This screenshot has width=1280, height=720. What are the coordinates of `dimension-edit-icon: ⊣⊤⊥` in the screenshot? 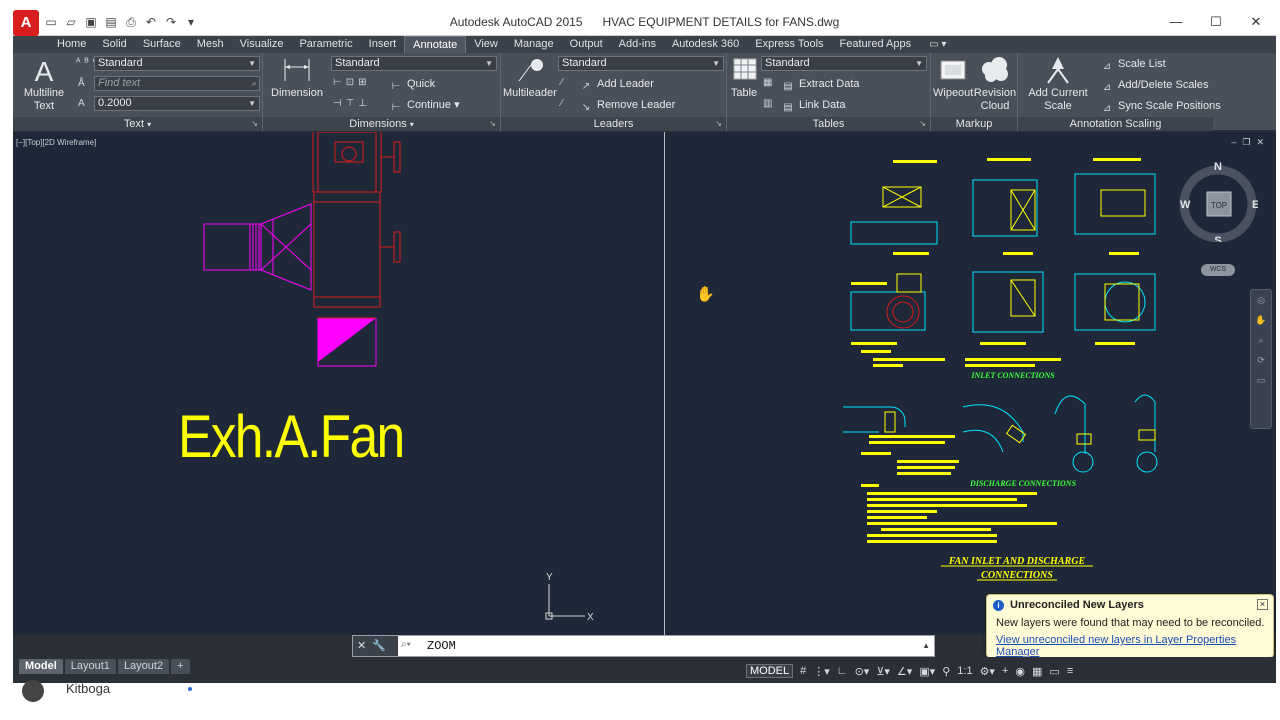 It's located at (352, 103).